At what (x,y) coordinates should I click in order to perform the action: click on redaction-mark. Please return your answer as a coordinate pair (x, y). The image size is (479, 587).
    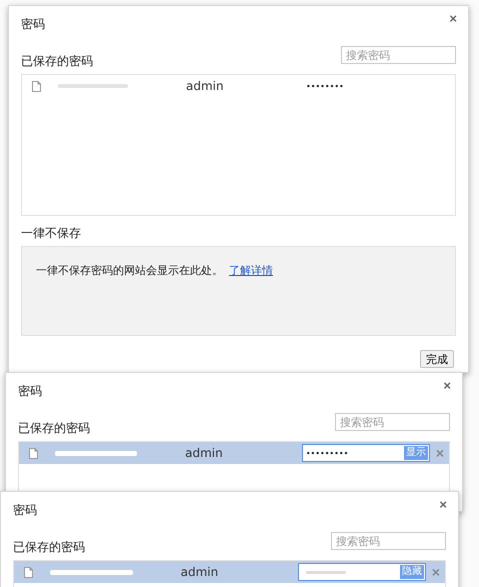
    Looking at the image, I should click on (326, 572).